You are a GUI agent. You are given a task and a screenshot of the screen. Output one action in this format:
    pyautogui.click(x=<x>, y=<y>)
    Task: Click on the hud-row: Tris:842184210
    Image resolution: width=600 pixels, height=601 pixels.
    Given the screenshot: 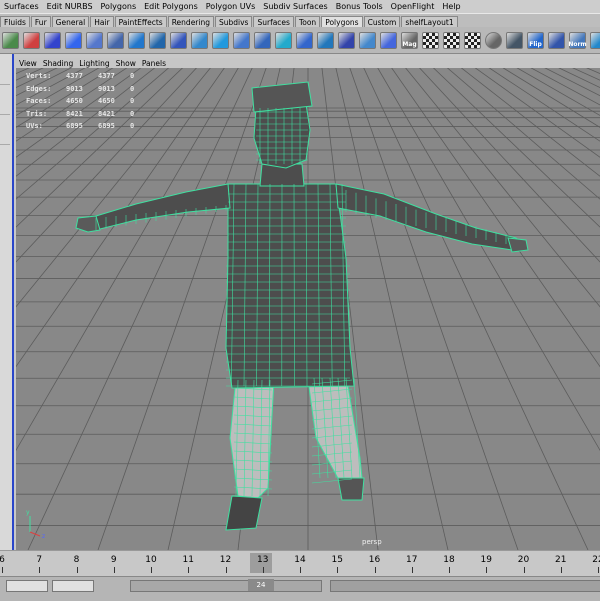 What is the action you would take?
    pyautogui.click(x=94, y=114)
    